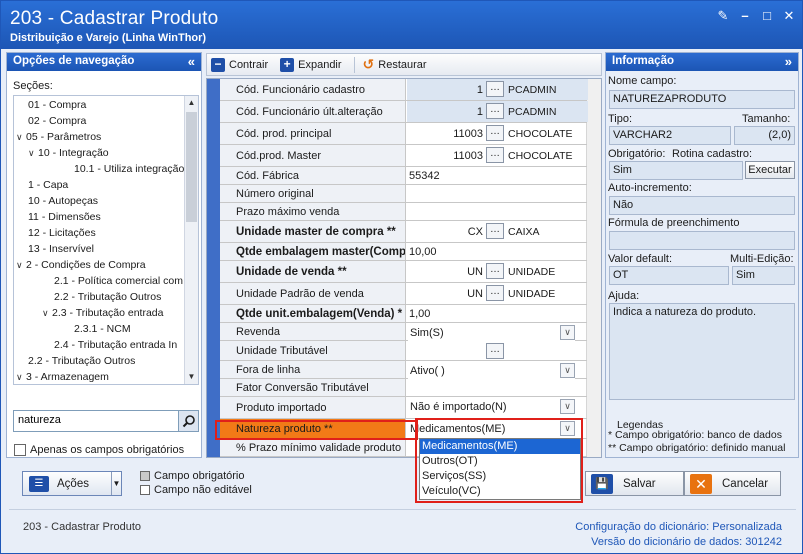  I want to click on field-label: Fator Conversão Tributável, so click(313, 387).